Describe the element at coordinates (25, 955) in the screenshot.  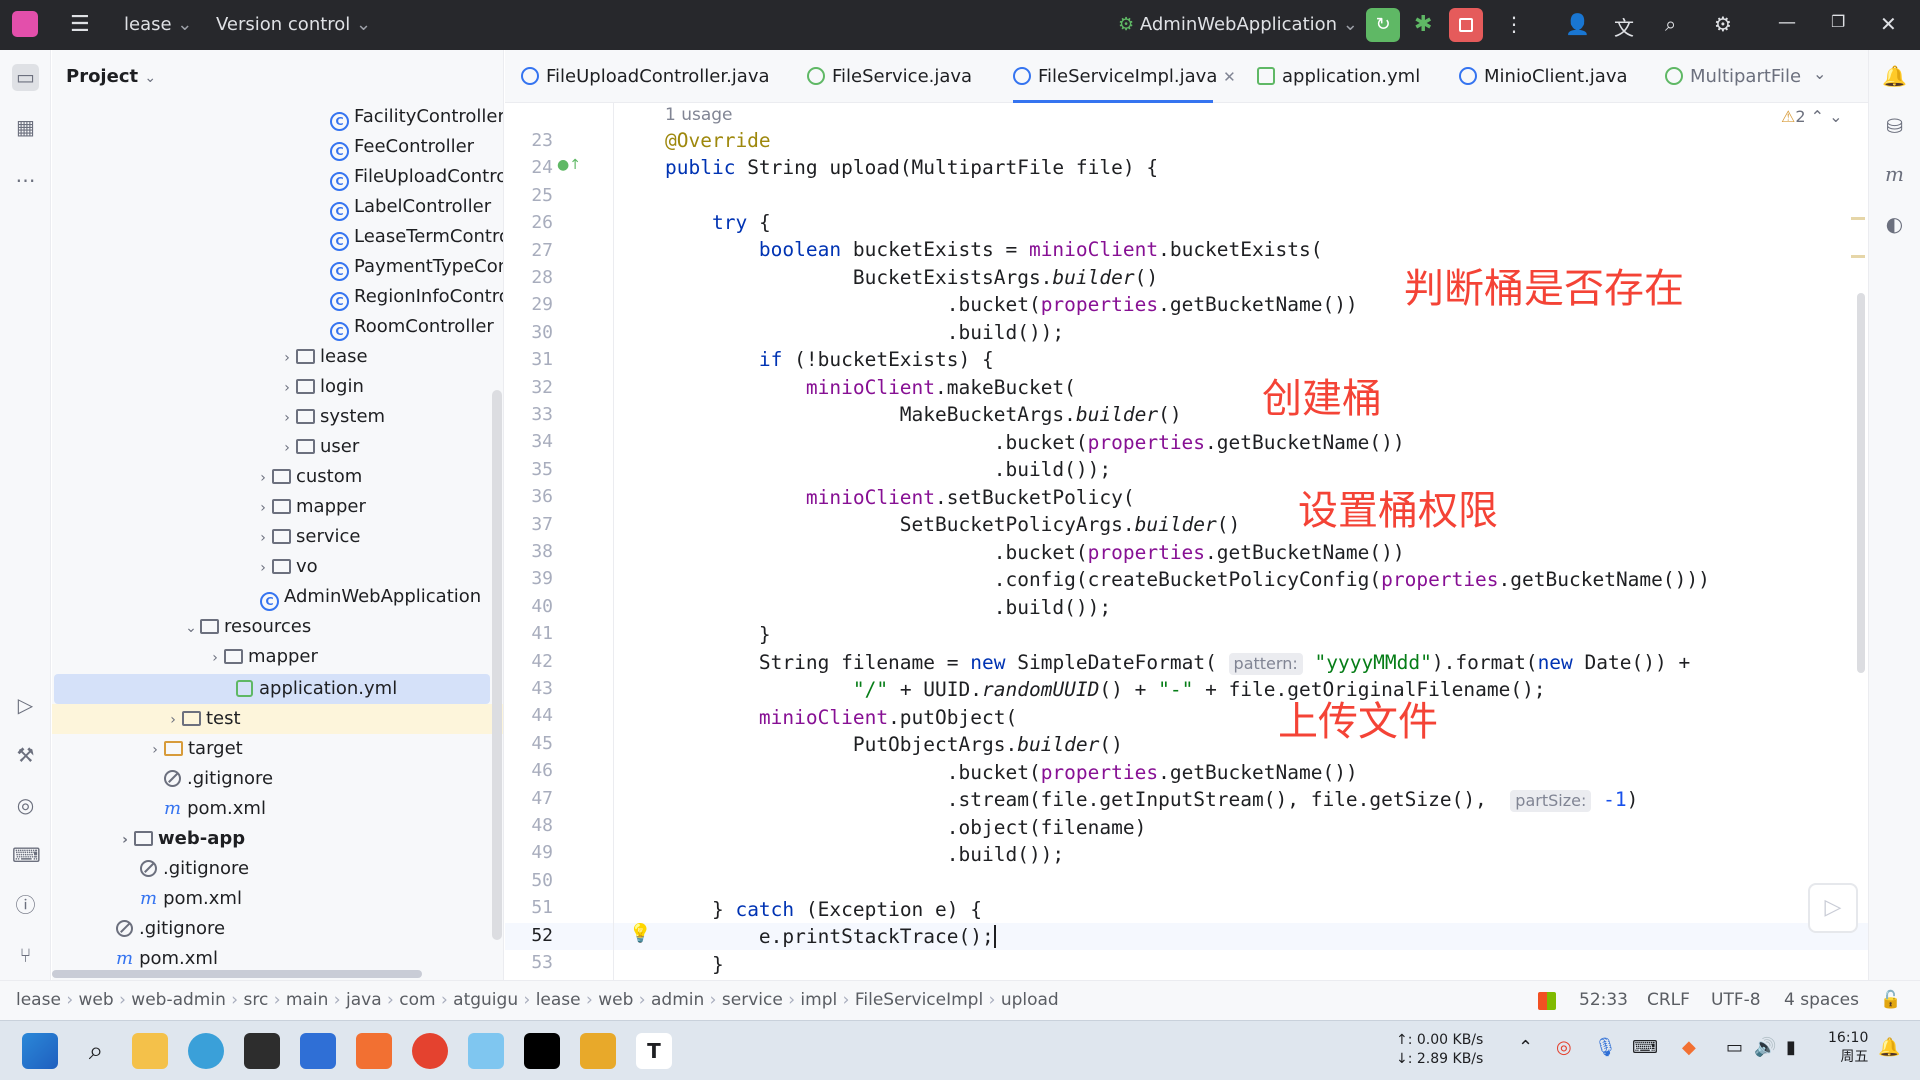
I see `git-icon: ⑂` at that location.